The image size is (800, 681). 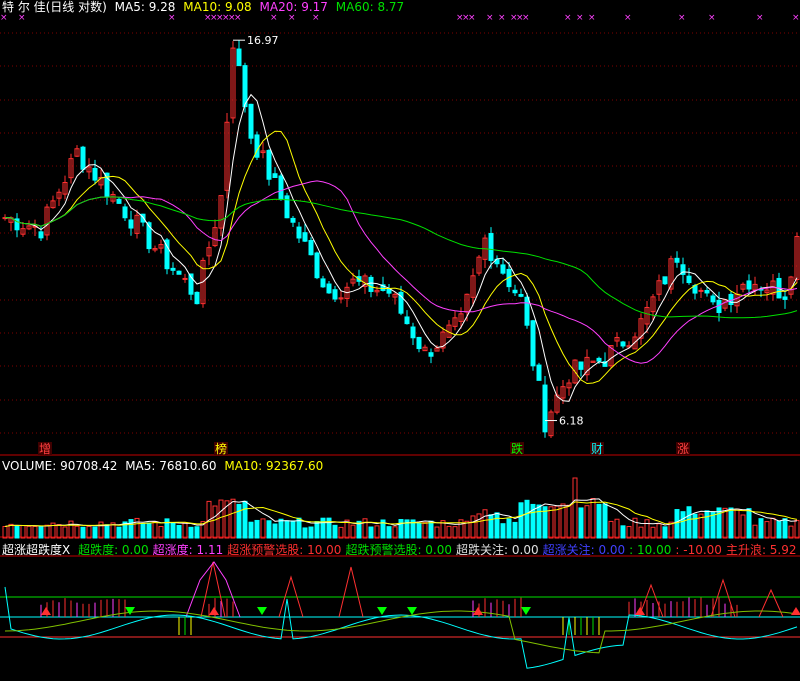 I want to click on indicator-item: 超涨关注: 0.00, so click(x=584, y=550).